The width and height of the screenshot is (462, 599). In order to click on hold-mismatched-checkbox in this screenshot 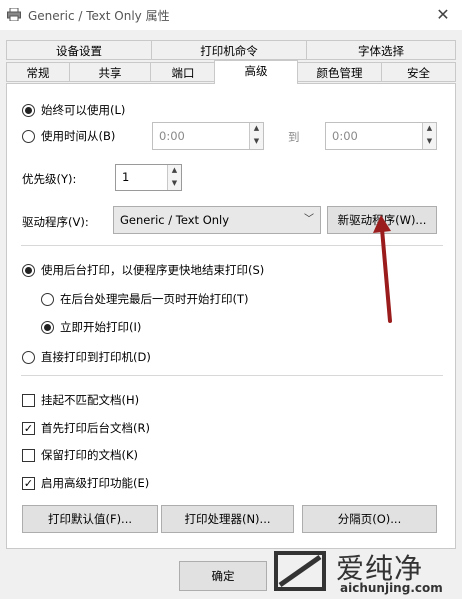, I will do `click(28, 400)`.